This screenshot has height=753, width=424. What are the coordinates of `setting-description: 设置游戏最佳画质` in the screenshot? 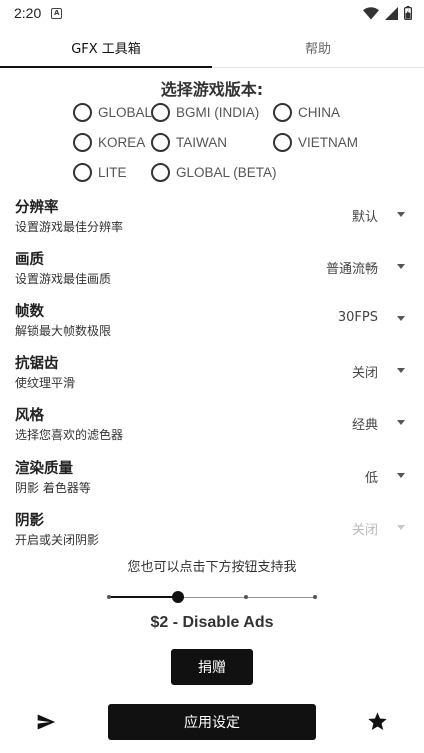 It's located at (63, 279).